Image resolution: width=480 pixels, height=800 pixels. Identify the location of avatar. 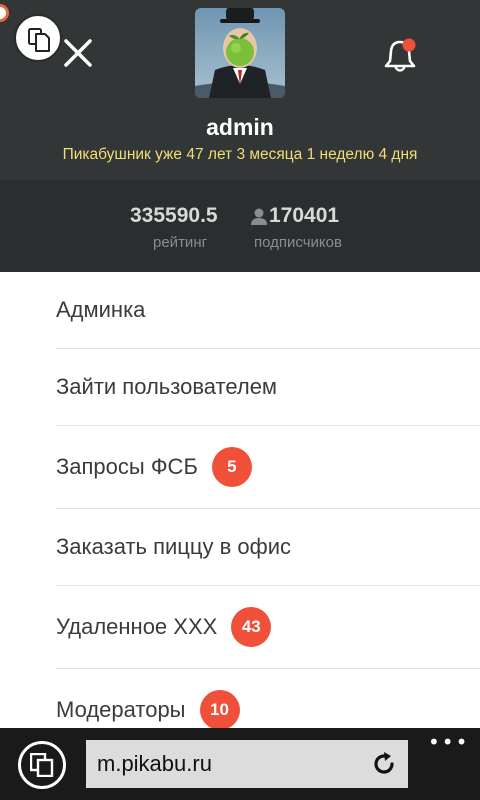
(240, 53).